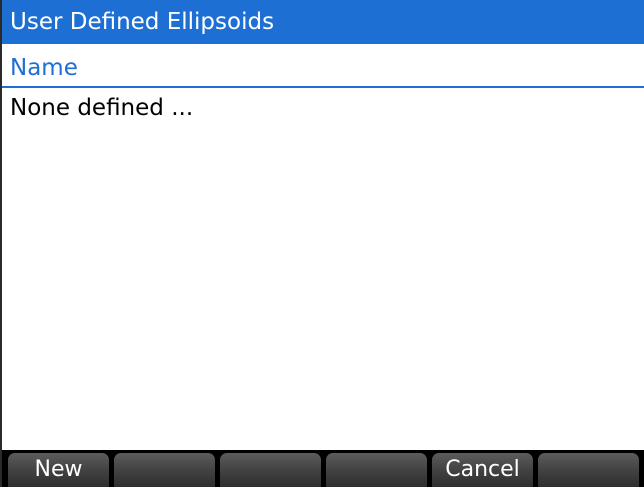 This screenshot has height=487, width=644. Describe the element at coordinates (323, 87) in the screenshot. I see `column-header-divider` at that location.